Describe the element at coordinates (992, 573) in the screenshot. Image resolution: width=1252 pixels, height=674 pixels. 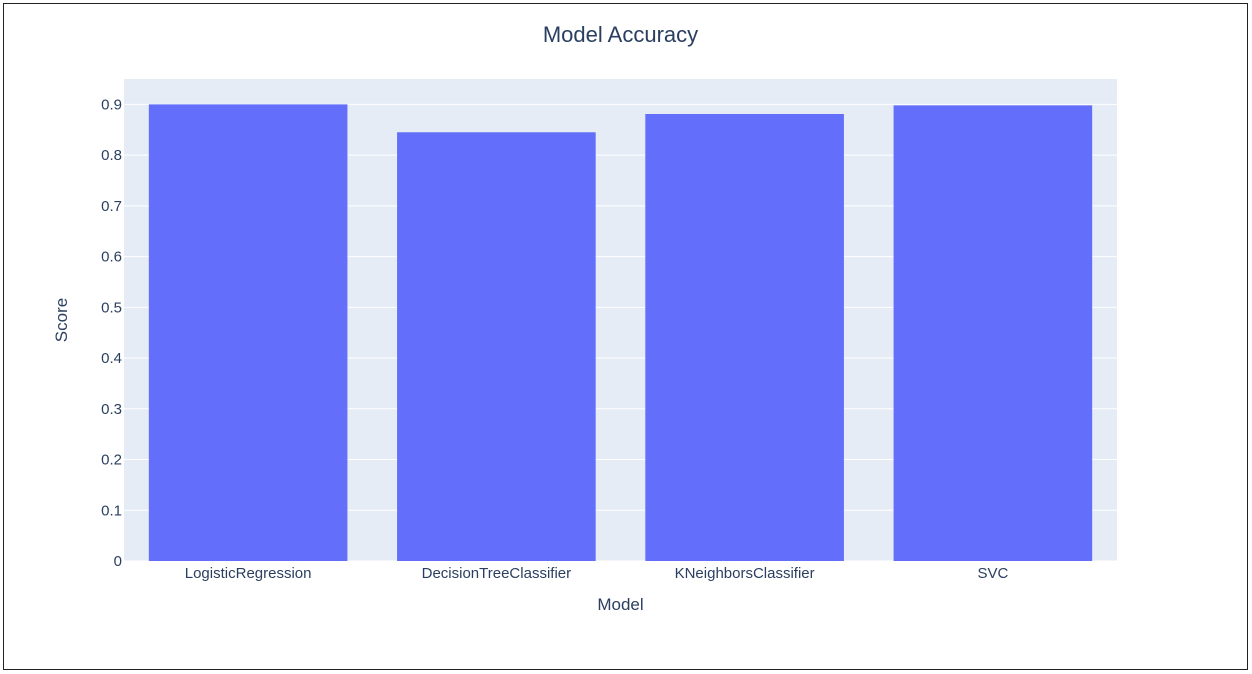
I see `x-tick-label: SVC` at that location.